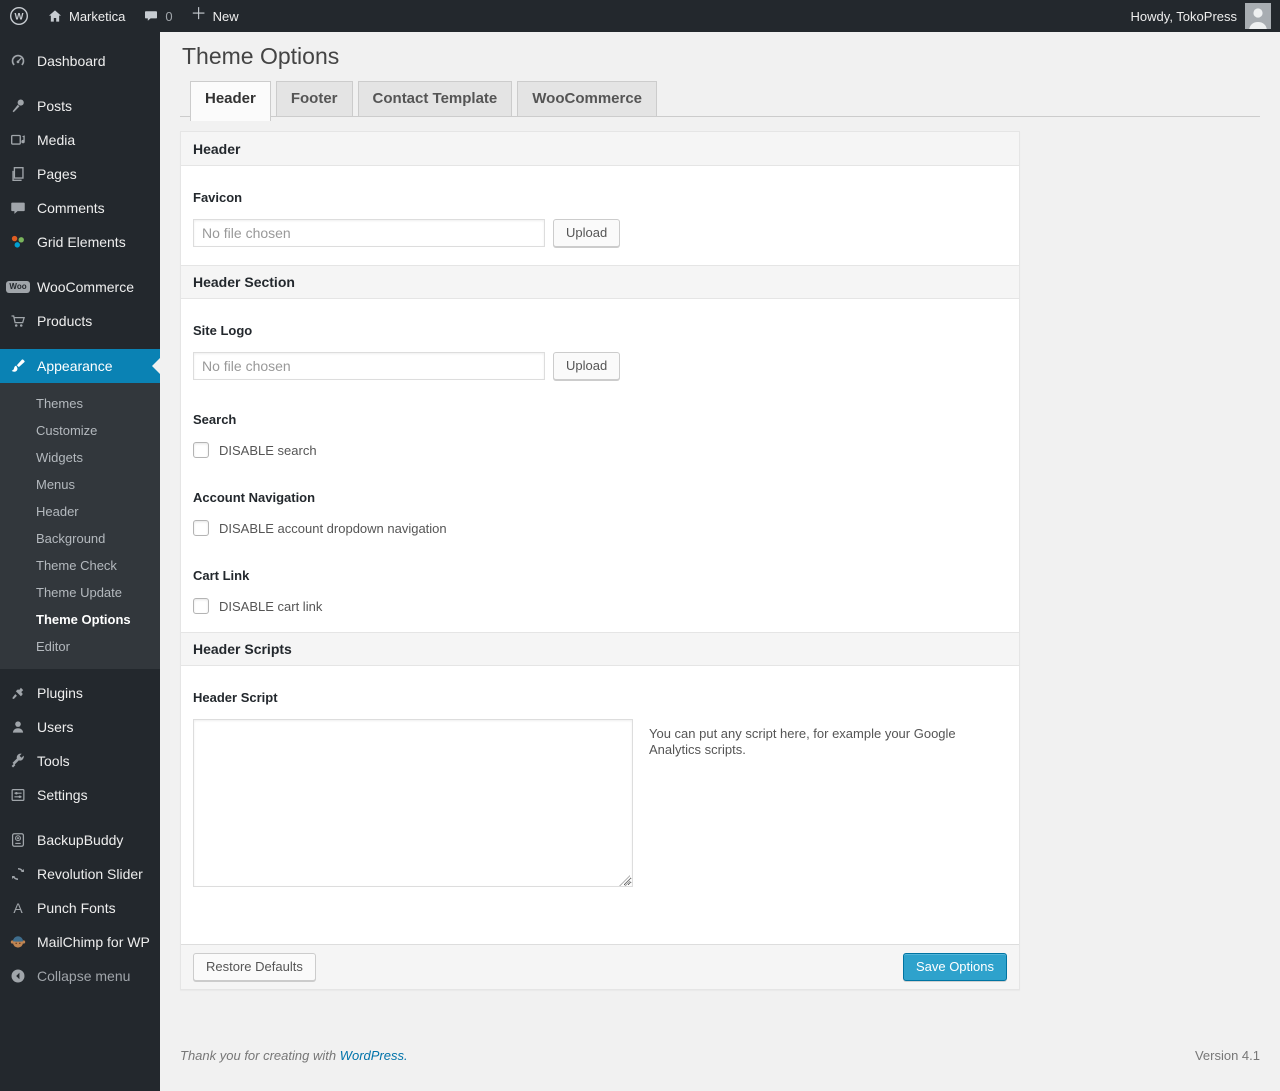  What do you see at coordinates (80, 761) in the screenshot?
I see `sidebar-item-tools: Tools` at bounding box center [80, 761].